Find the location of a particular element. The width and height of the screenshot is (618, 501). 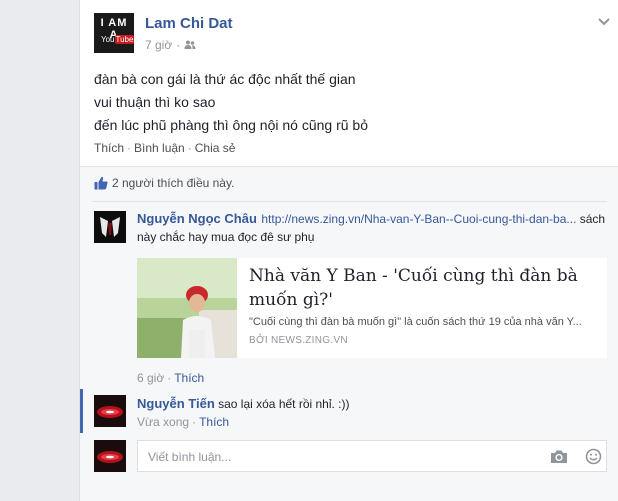

author-avatar: I AM A YouTube is located at coordinates (114, 33).